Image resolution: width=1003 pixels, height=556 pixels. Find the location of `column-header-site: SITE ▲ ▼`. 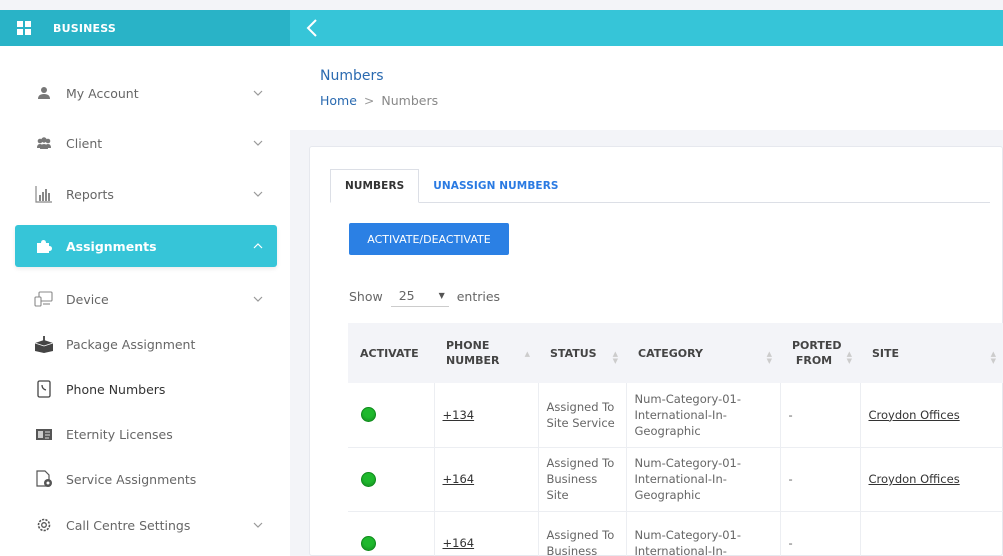

column-header-site: SITE ▲ ▼ is located at coordinates (931, 353).